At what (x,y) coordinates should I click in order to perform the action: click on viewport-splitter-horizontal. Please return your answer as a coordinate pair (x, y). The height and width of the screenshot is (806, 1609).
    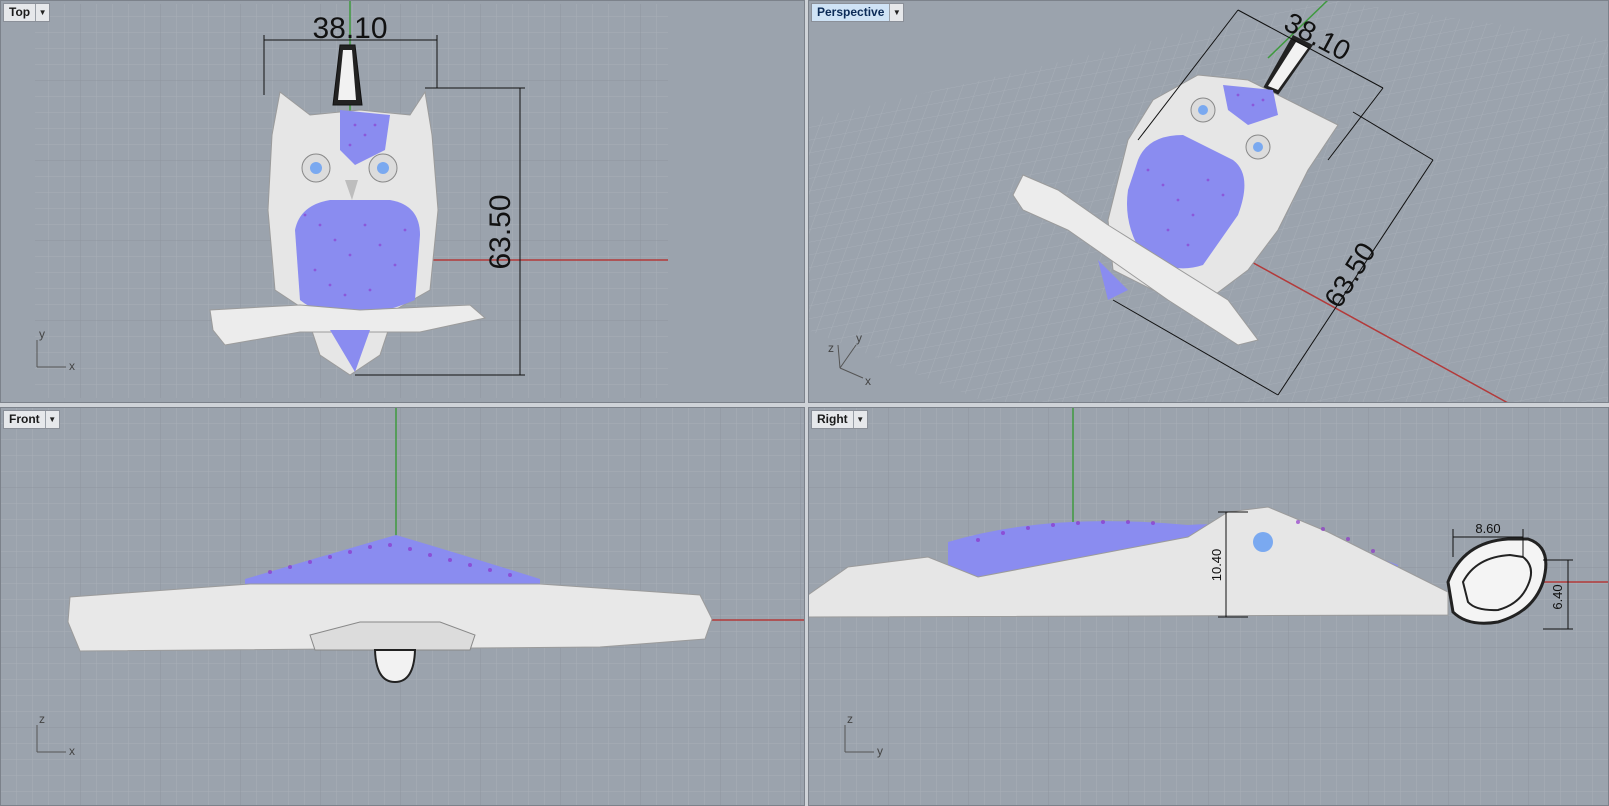
    Looking at the image, I should click on (804, 405).